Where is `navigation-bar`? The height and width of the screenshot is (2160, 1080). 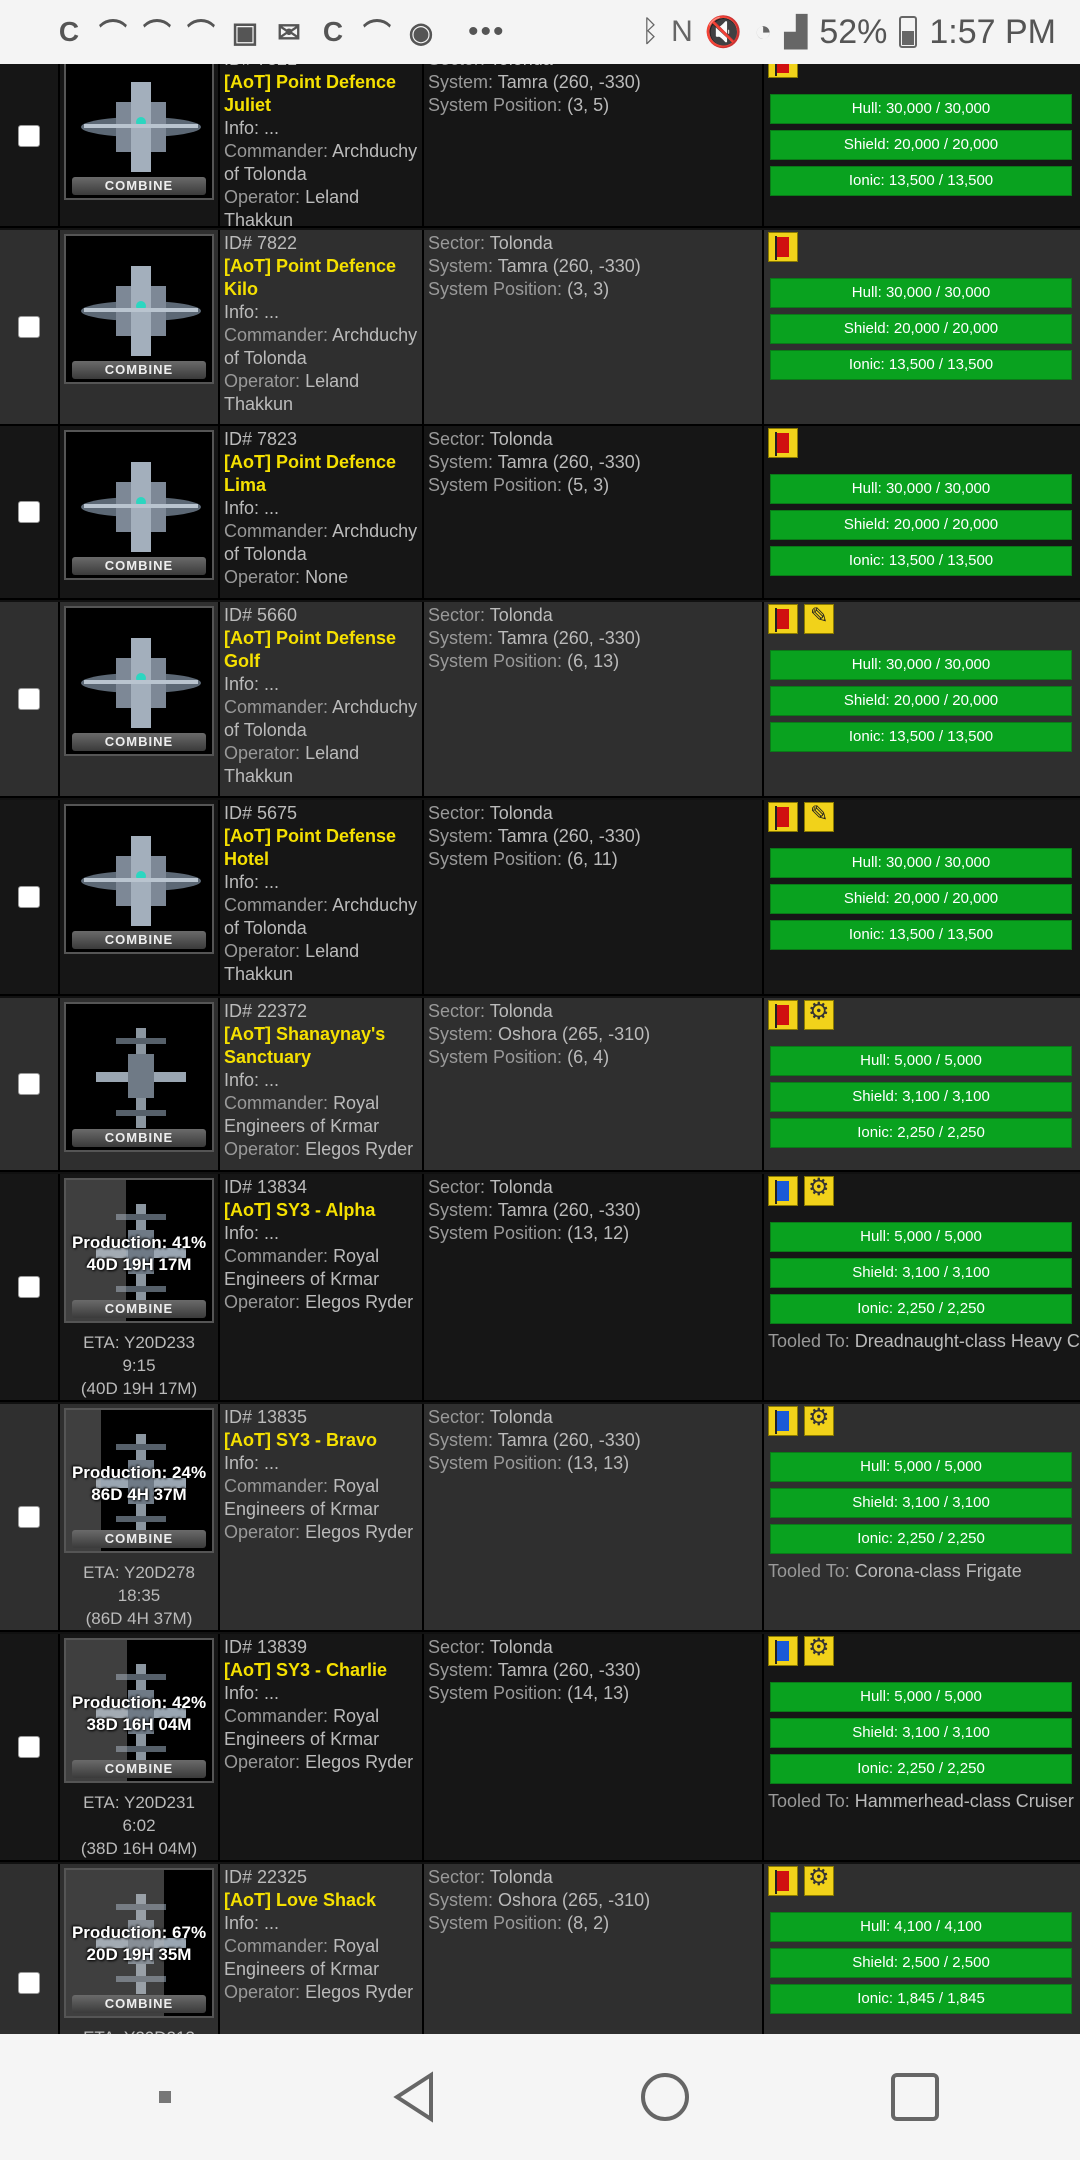 navigation-bar is located at coordinates (540, 2097).